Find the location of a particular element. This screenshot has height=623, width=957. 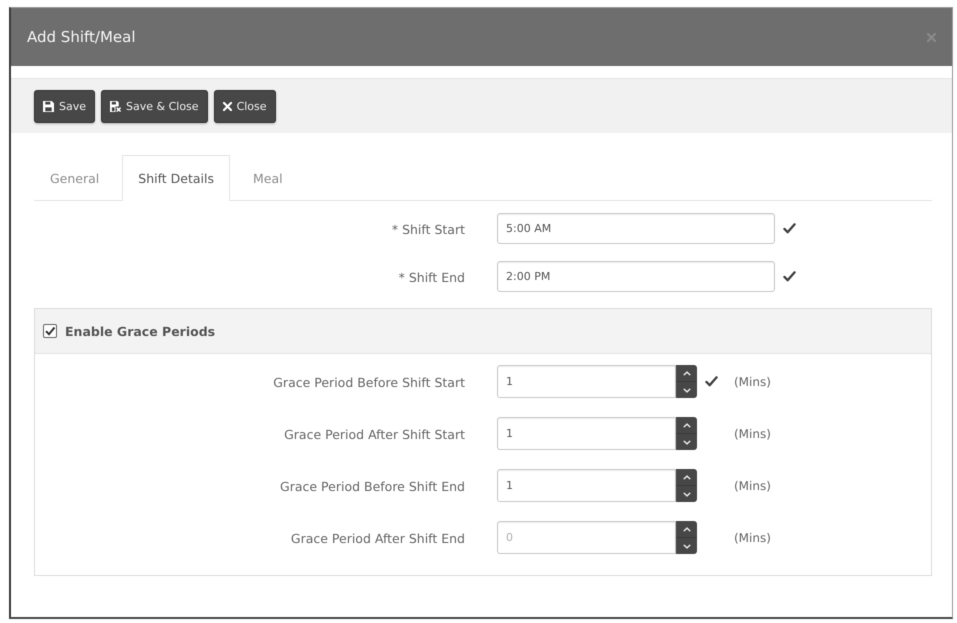

window-title: Add Shift/Meal is located at coordinates (81, 37).